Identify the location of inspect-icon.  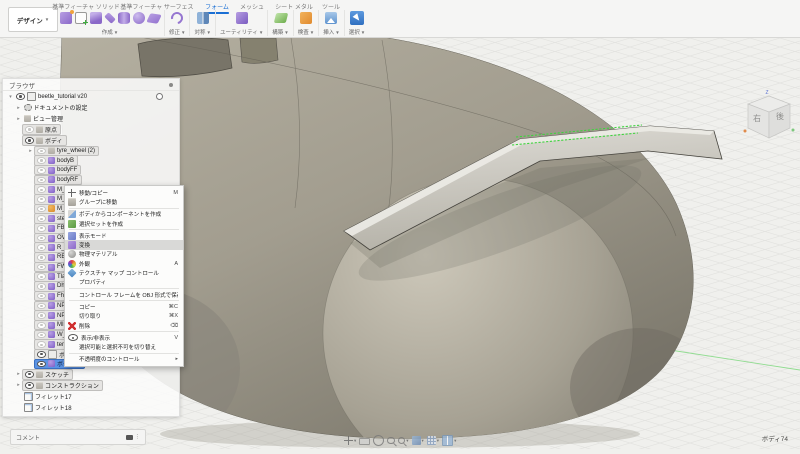
(306, 18).